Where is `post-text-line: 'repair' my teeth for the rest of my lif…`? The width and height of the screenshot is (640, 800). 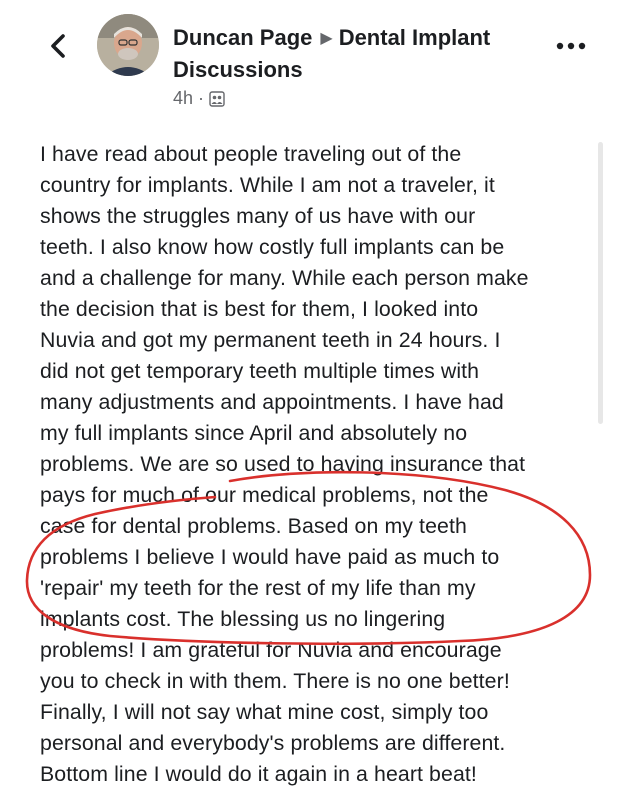
post-text-line: 'repair' my teeth for the rest of my lif… is located at coordinates (258, 588).